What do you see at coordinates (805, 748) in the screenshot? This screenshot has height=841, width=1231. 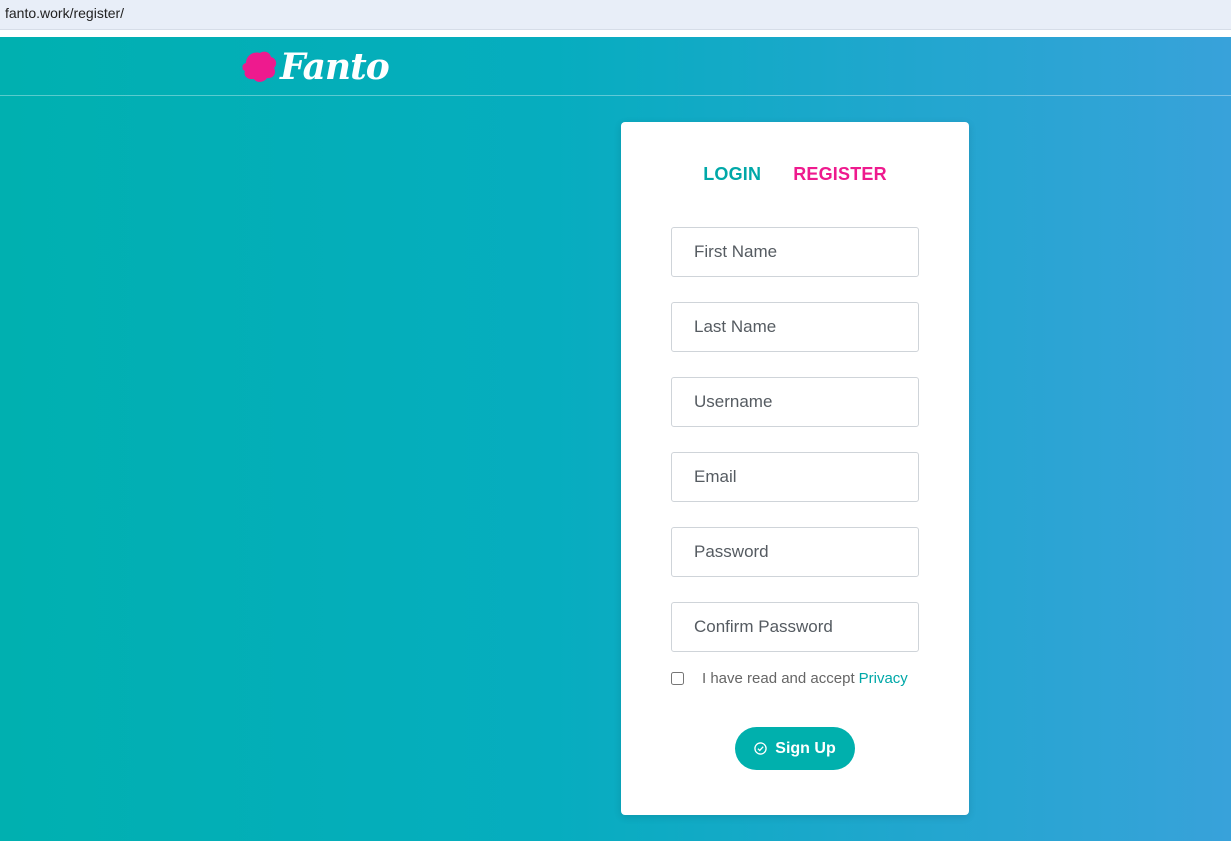 I see `sign-up-label: Sign Up` at bounding box center [805, 748].